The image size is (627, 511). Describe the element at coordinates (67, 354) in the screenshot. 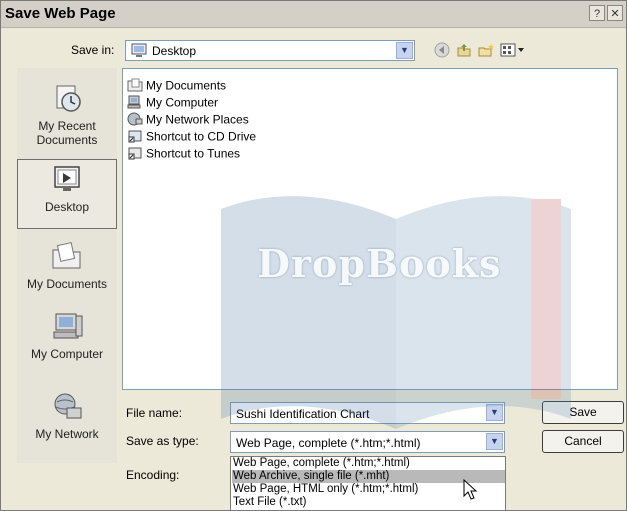

I see `place-label: My Computer` at that location.